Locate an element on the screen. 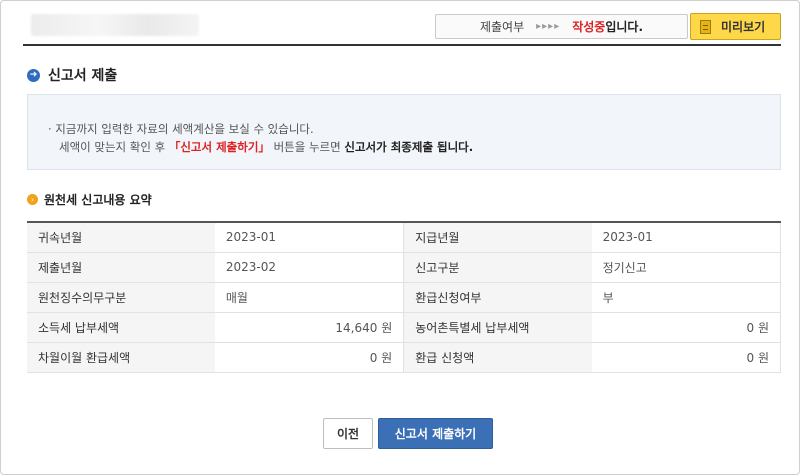 Image resolution: width=800 pixels, height=475 pixels. row-value: 부 is located at coordinates (686, 297).